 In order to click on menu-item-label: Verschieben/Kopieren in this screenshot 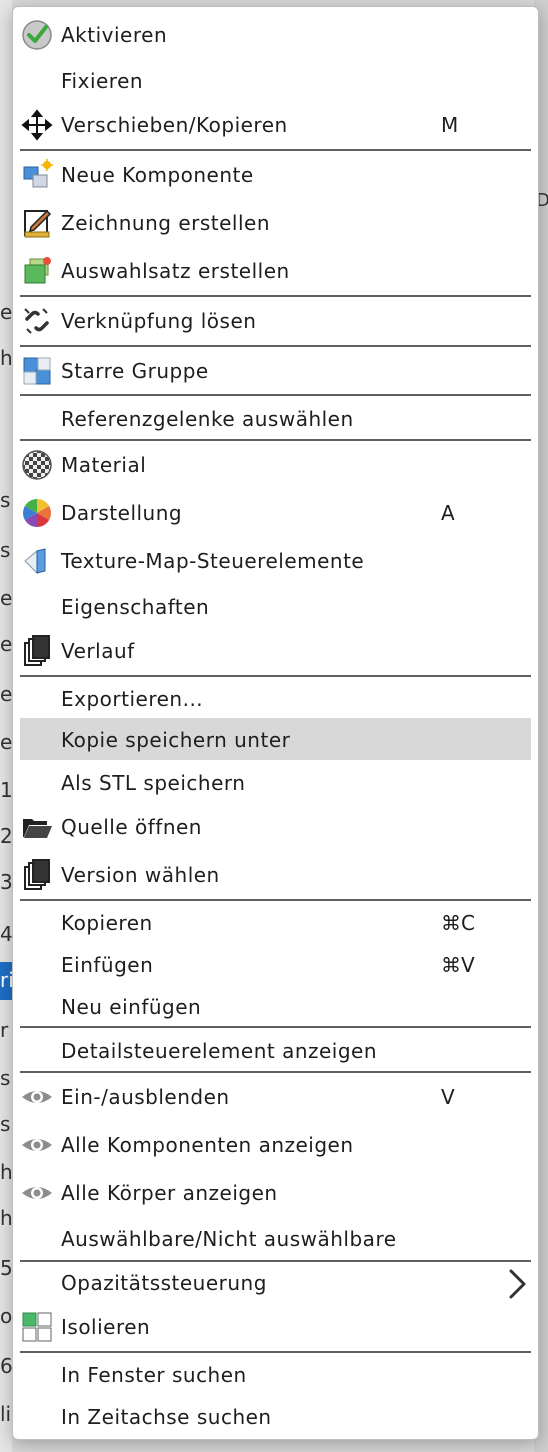, I will do `click(174, 125)`.